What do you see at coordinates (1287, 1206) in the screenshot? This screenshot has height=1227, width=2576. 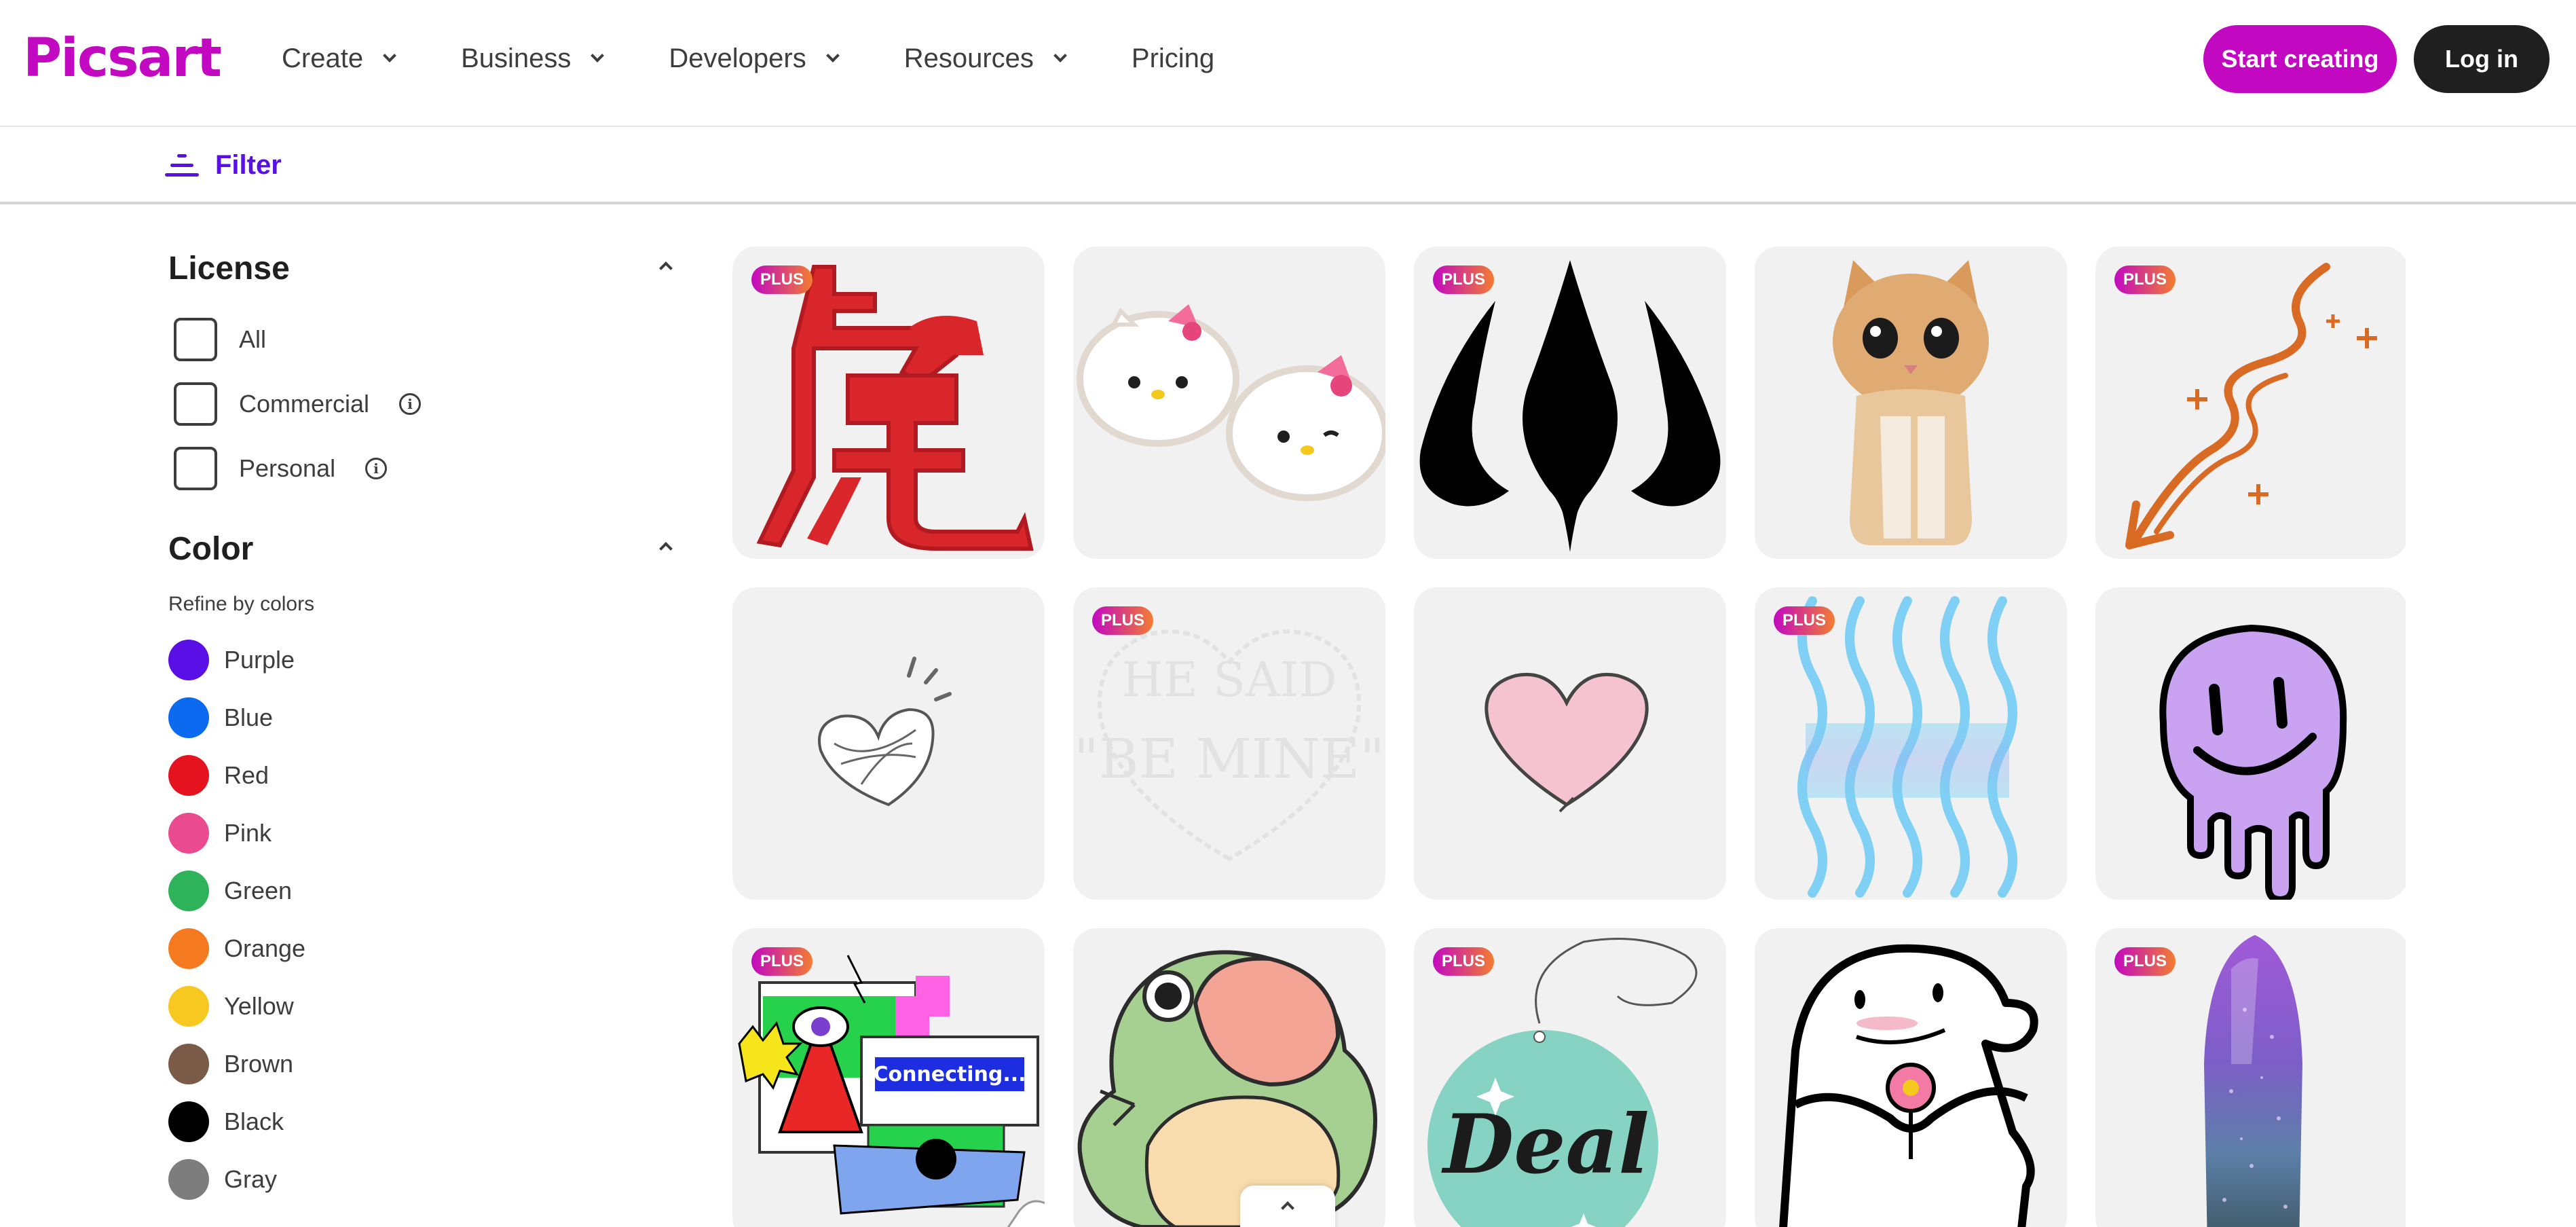 I see `scroll-to-top-button` at bounding box center [1287, 1206].